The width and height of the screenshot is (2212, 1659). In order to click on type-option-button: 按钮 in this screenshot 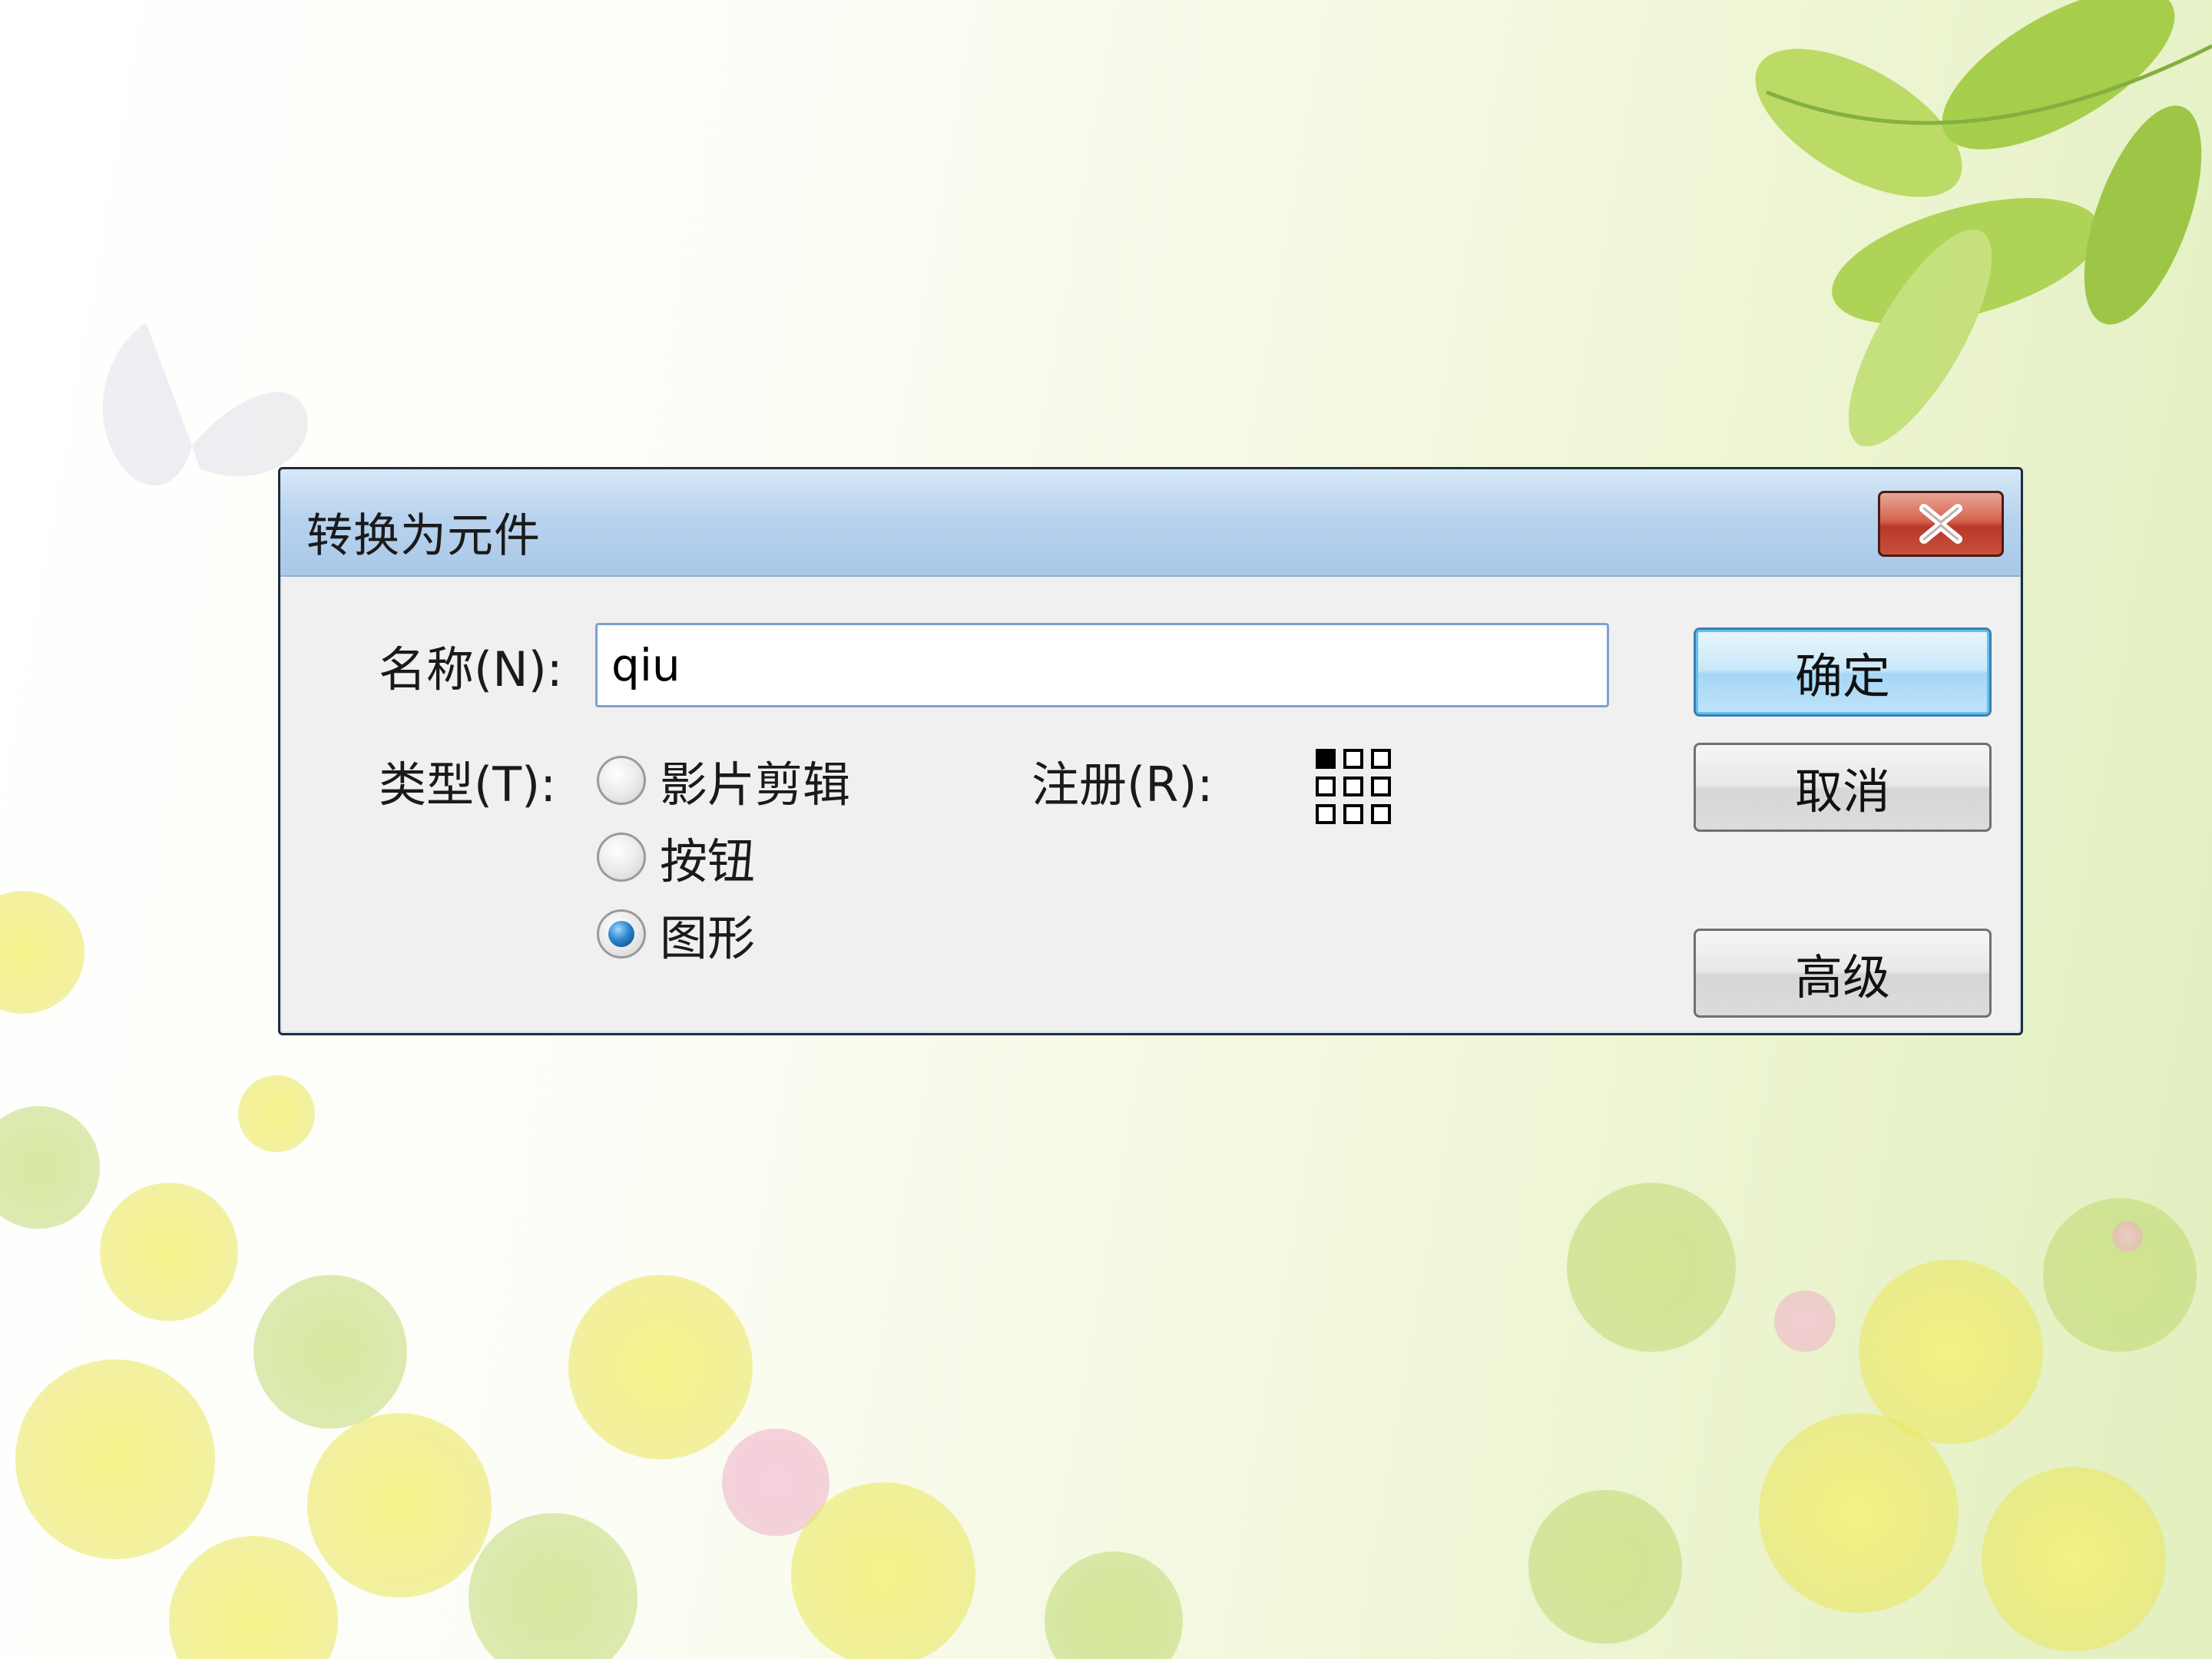, I will do `click(676, 858)`.